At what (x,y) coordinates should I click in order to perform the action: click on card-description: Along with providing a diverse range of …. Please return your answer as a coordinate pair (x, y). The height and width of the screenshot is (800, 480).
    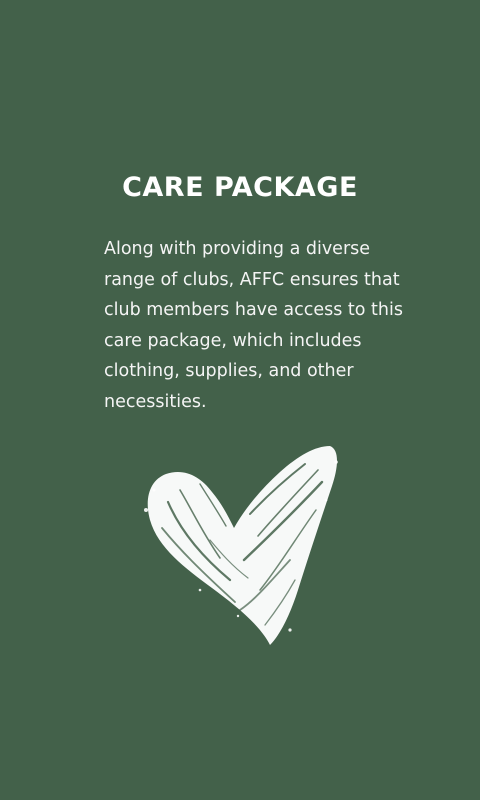
    Looking at the image, I should click on (253, 325).